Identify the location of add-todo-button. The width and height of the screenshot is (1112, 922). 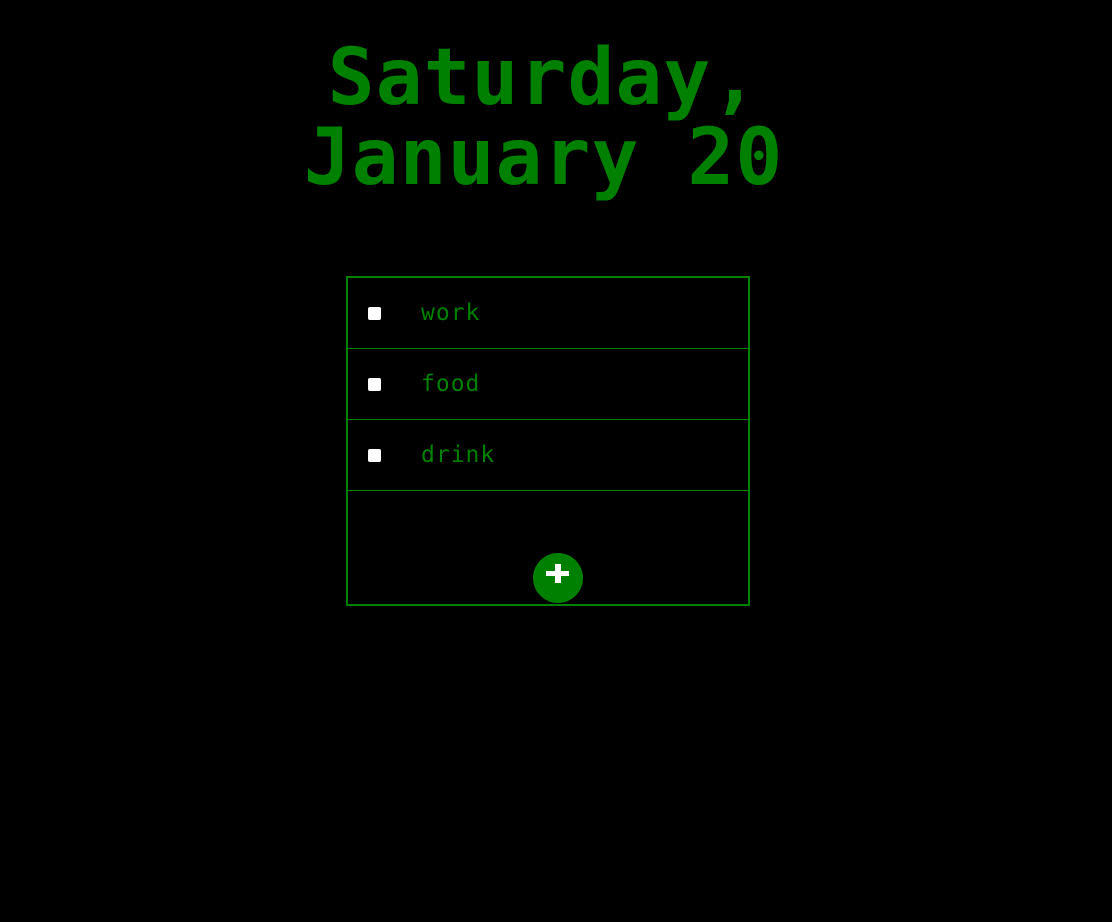
(558, 578).